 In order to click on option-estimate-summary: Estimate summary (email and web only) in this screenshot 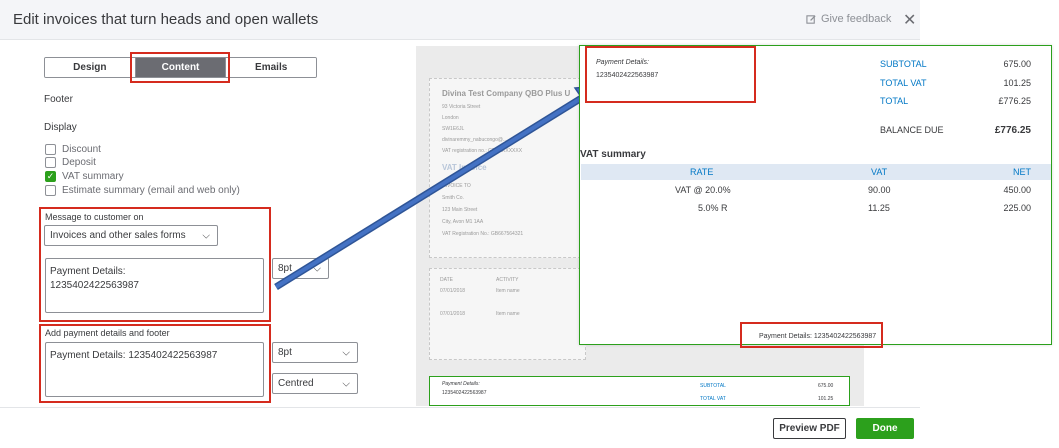, I will do `click(142, 190)`.